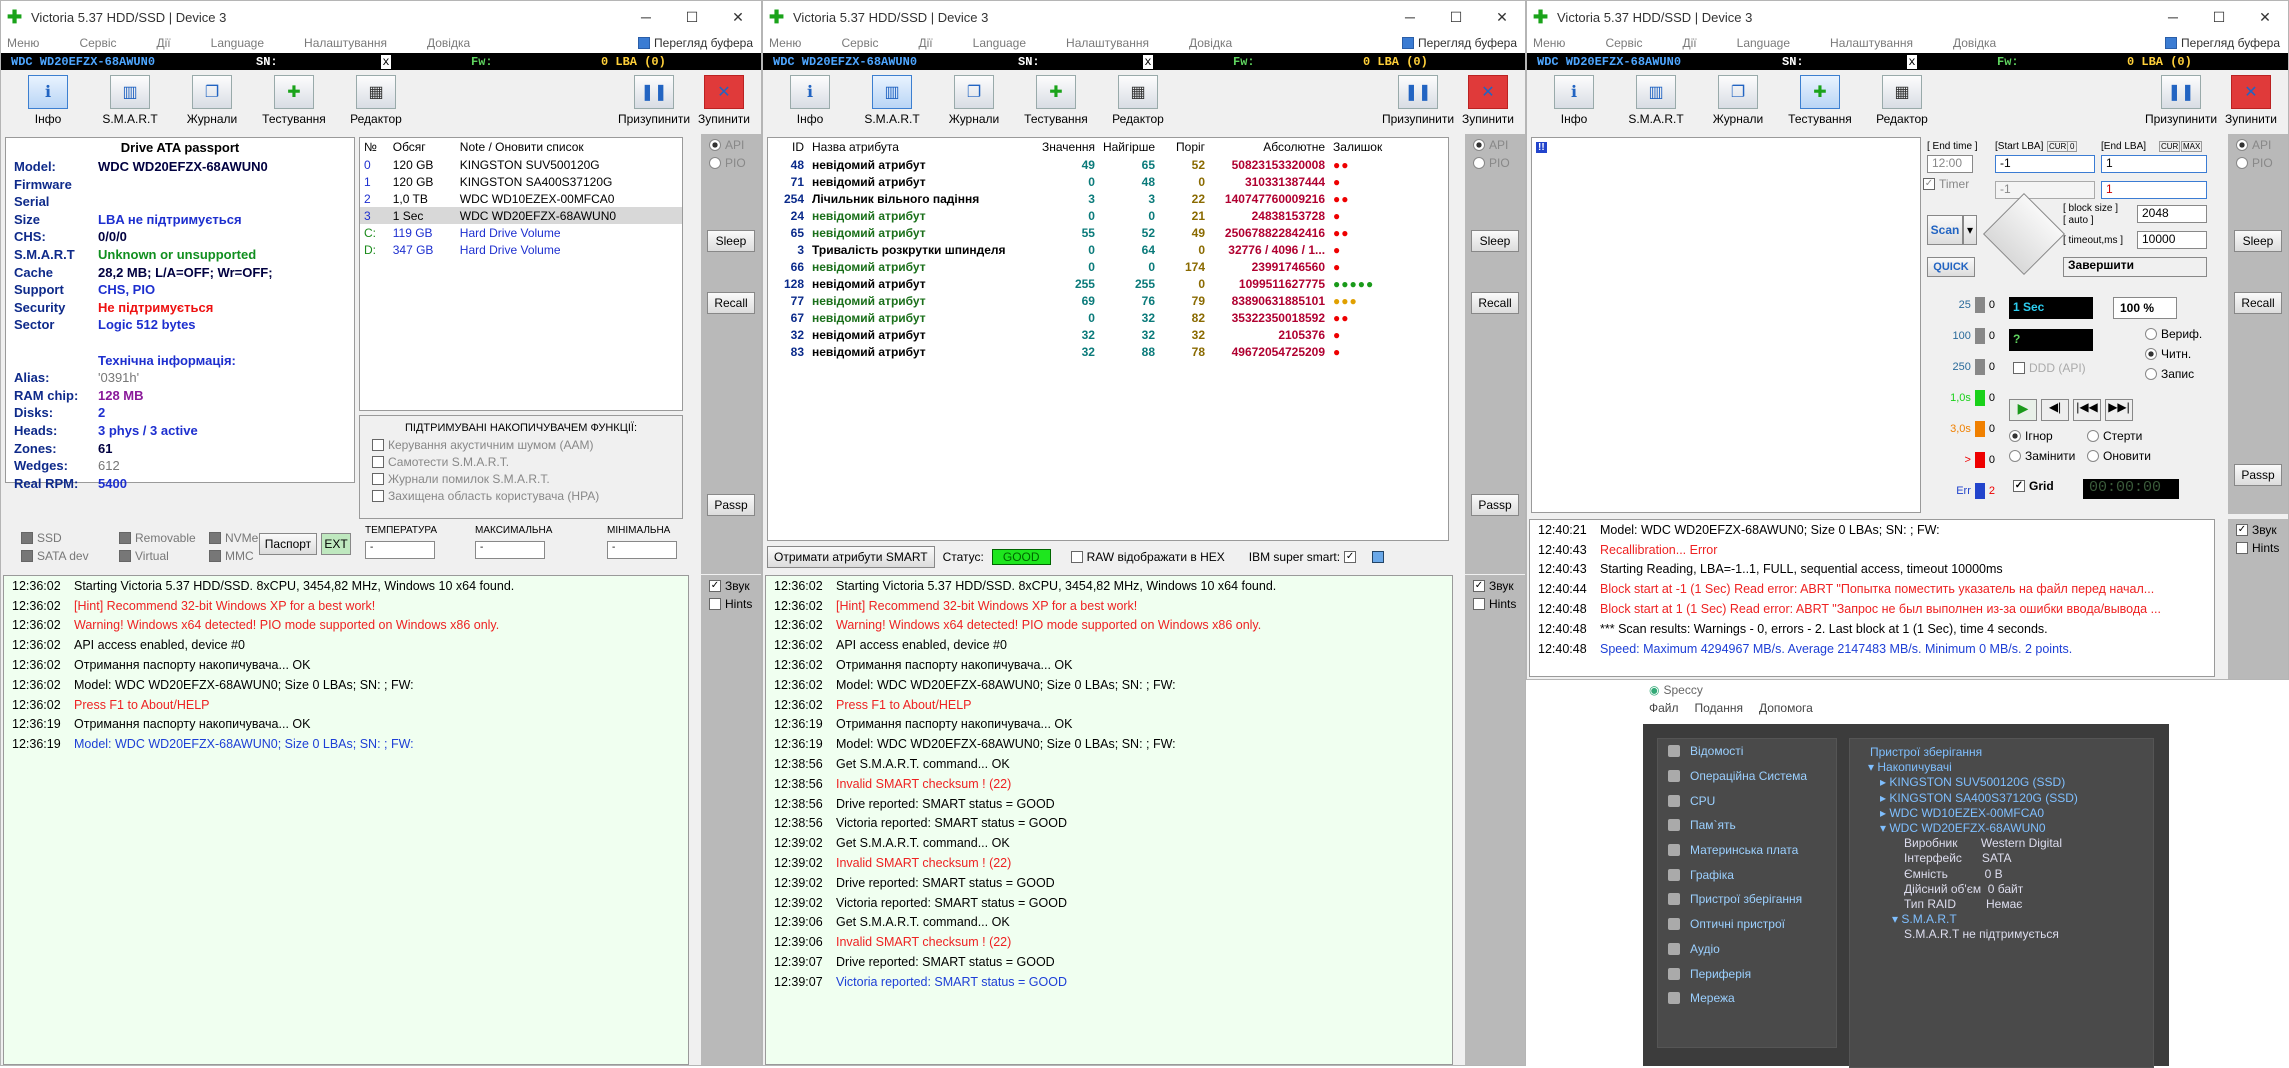 Image resolution: width=2289 pixels, height=1068 pixels. Describe the element at coordinates (2033, 486) in the screenshot. I see `grid-checkbox: ✓ Grid` at that location.